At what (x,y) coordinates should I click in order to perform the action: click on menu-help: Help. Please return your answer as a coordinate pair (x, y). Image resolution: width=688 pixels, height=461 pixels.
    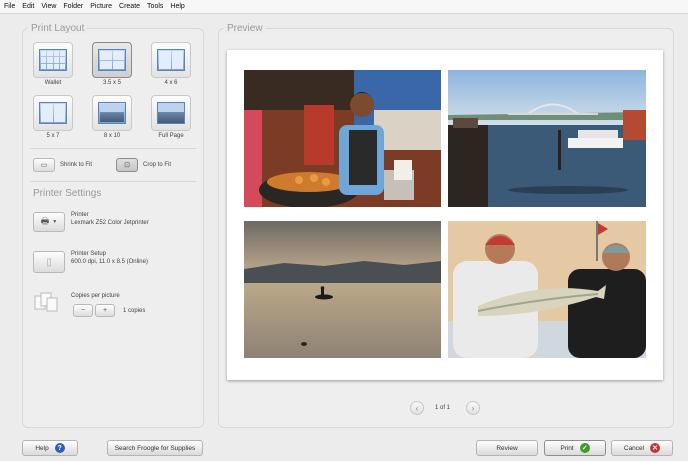
    Looking at the image, I should click on (177, 6).